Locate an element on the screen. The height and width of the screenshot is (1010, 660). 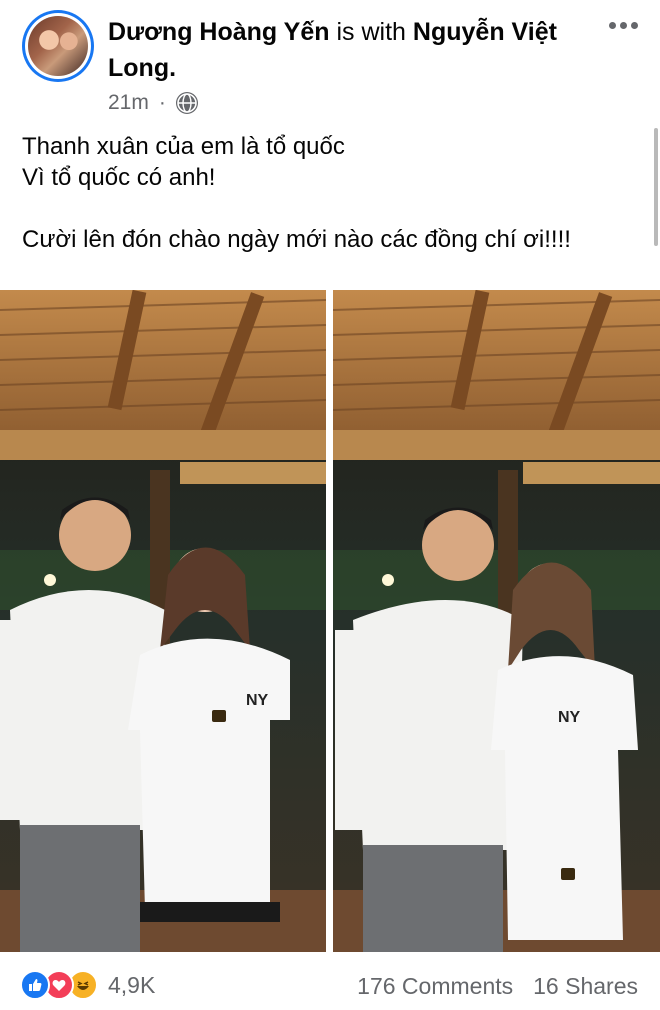
shares-link: 16 Shares is located at coordinates (585, 986).